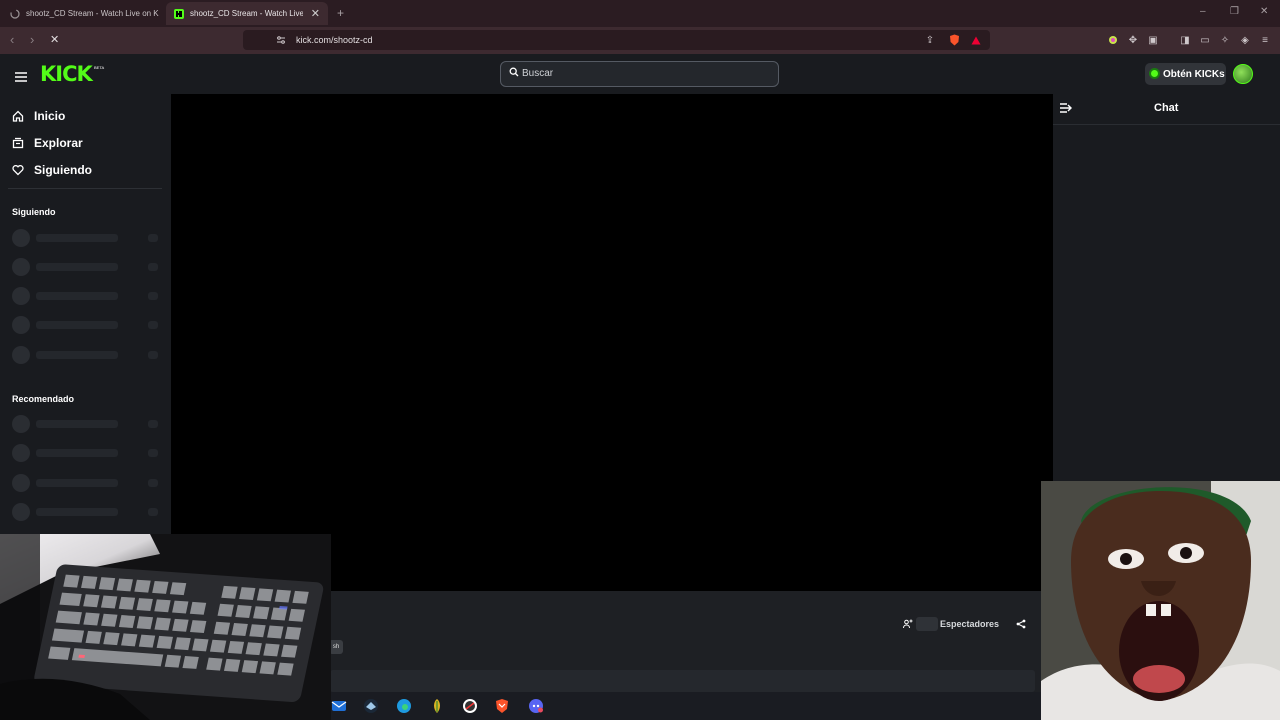 This screenshot has height=720, width=1280. What do you see at coordinates (514, 72) in the screenshot?
I see `search-icon` at bounding box center [514, 72].